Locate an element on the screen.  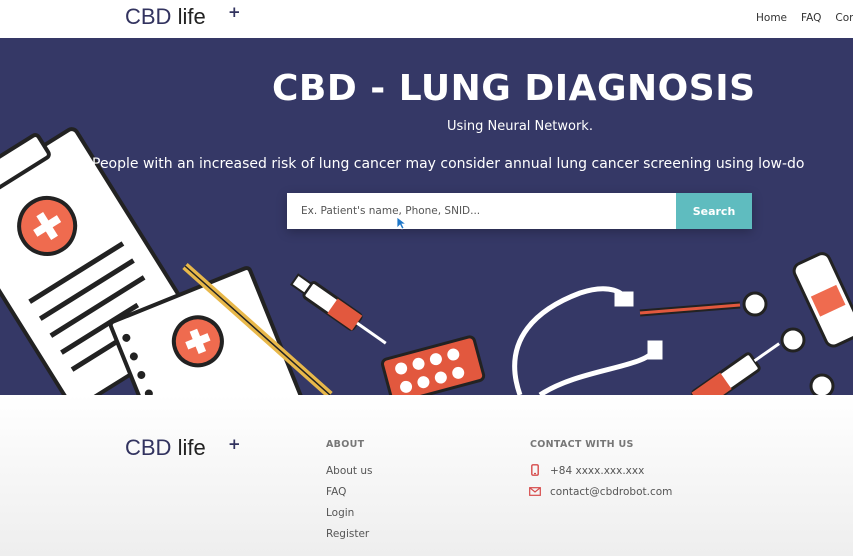
footer-brand-cbd: CBD is located at coordinates (148, 447).